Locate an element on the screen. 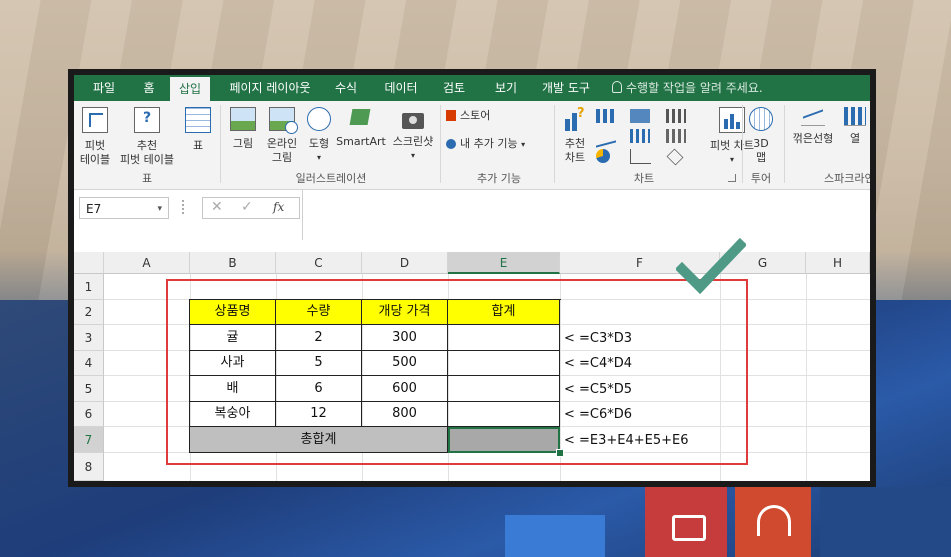  smartart-button: SmartArt is located at coordinates (361, 128).